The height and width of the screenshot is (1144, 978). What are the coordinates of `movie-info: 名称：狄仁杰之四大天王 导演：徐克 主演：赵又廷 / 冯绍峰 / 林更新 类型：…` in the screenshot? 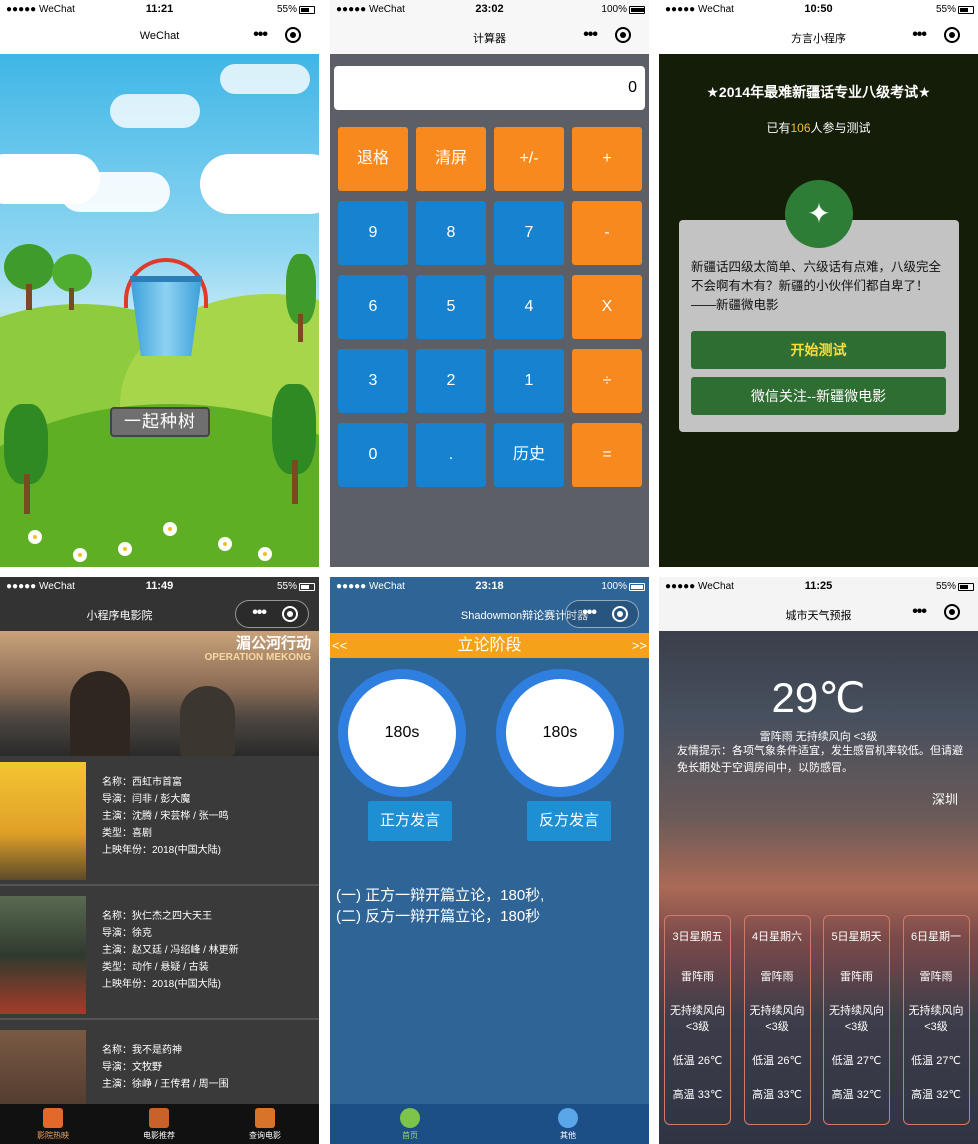 It's located at (170, 950).